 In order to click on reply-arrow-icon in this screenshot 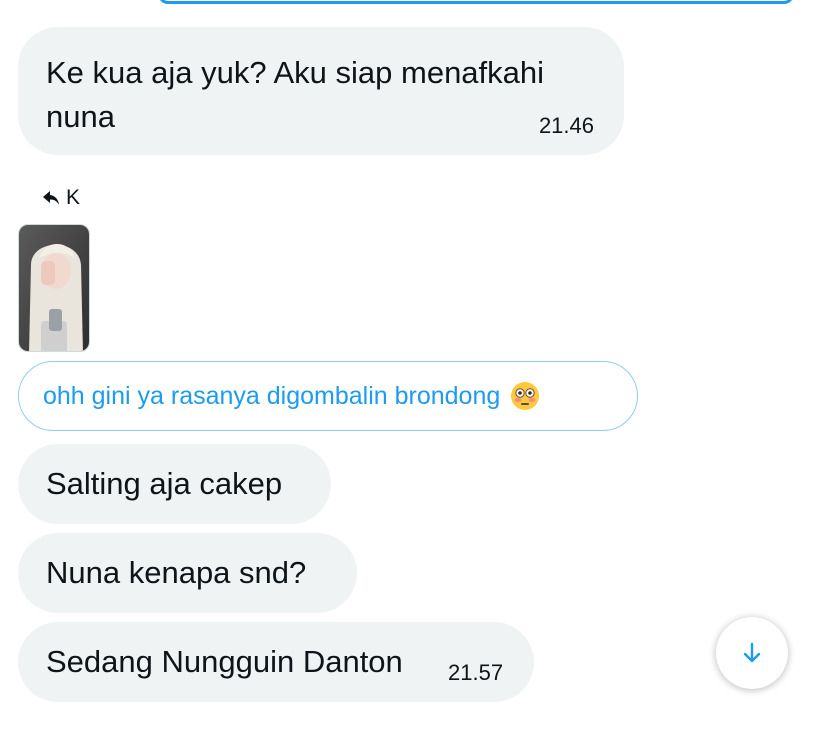, I will do `click(51, 198)`.